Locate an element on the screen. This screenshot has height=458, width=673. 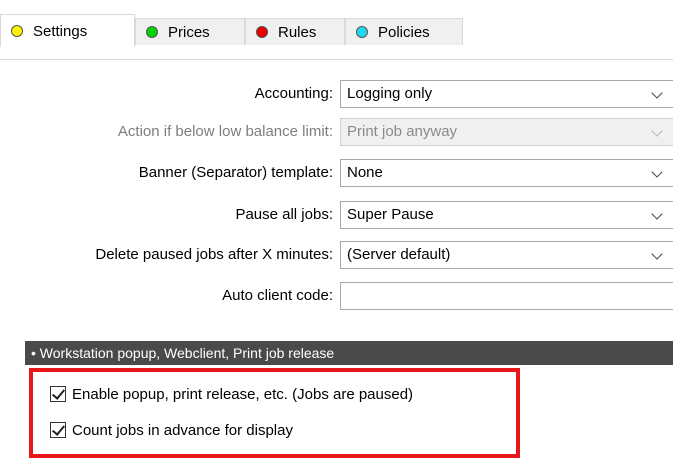
pause-value: Super Pause is located at coordinates (390, 214).